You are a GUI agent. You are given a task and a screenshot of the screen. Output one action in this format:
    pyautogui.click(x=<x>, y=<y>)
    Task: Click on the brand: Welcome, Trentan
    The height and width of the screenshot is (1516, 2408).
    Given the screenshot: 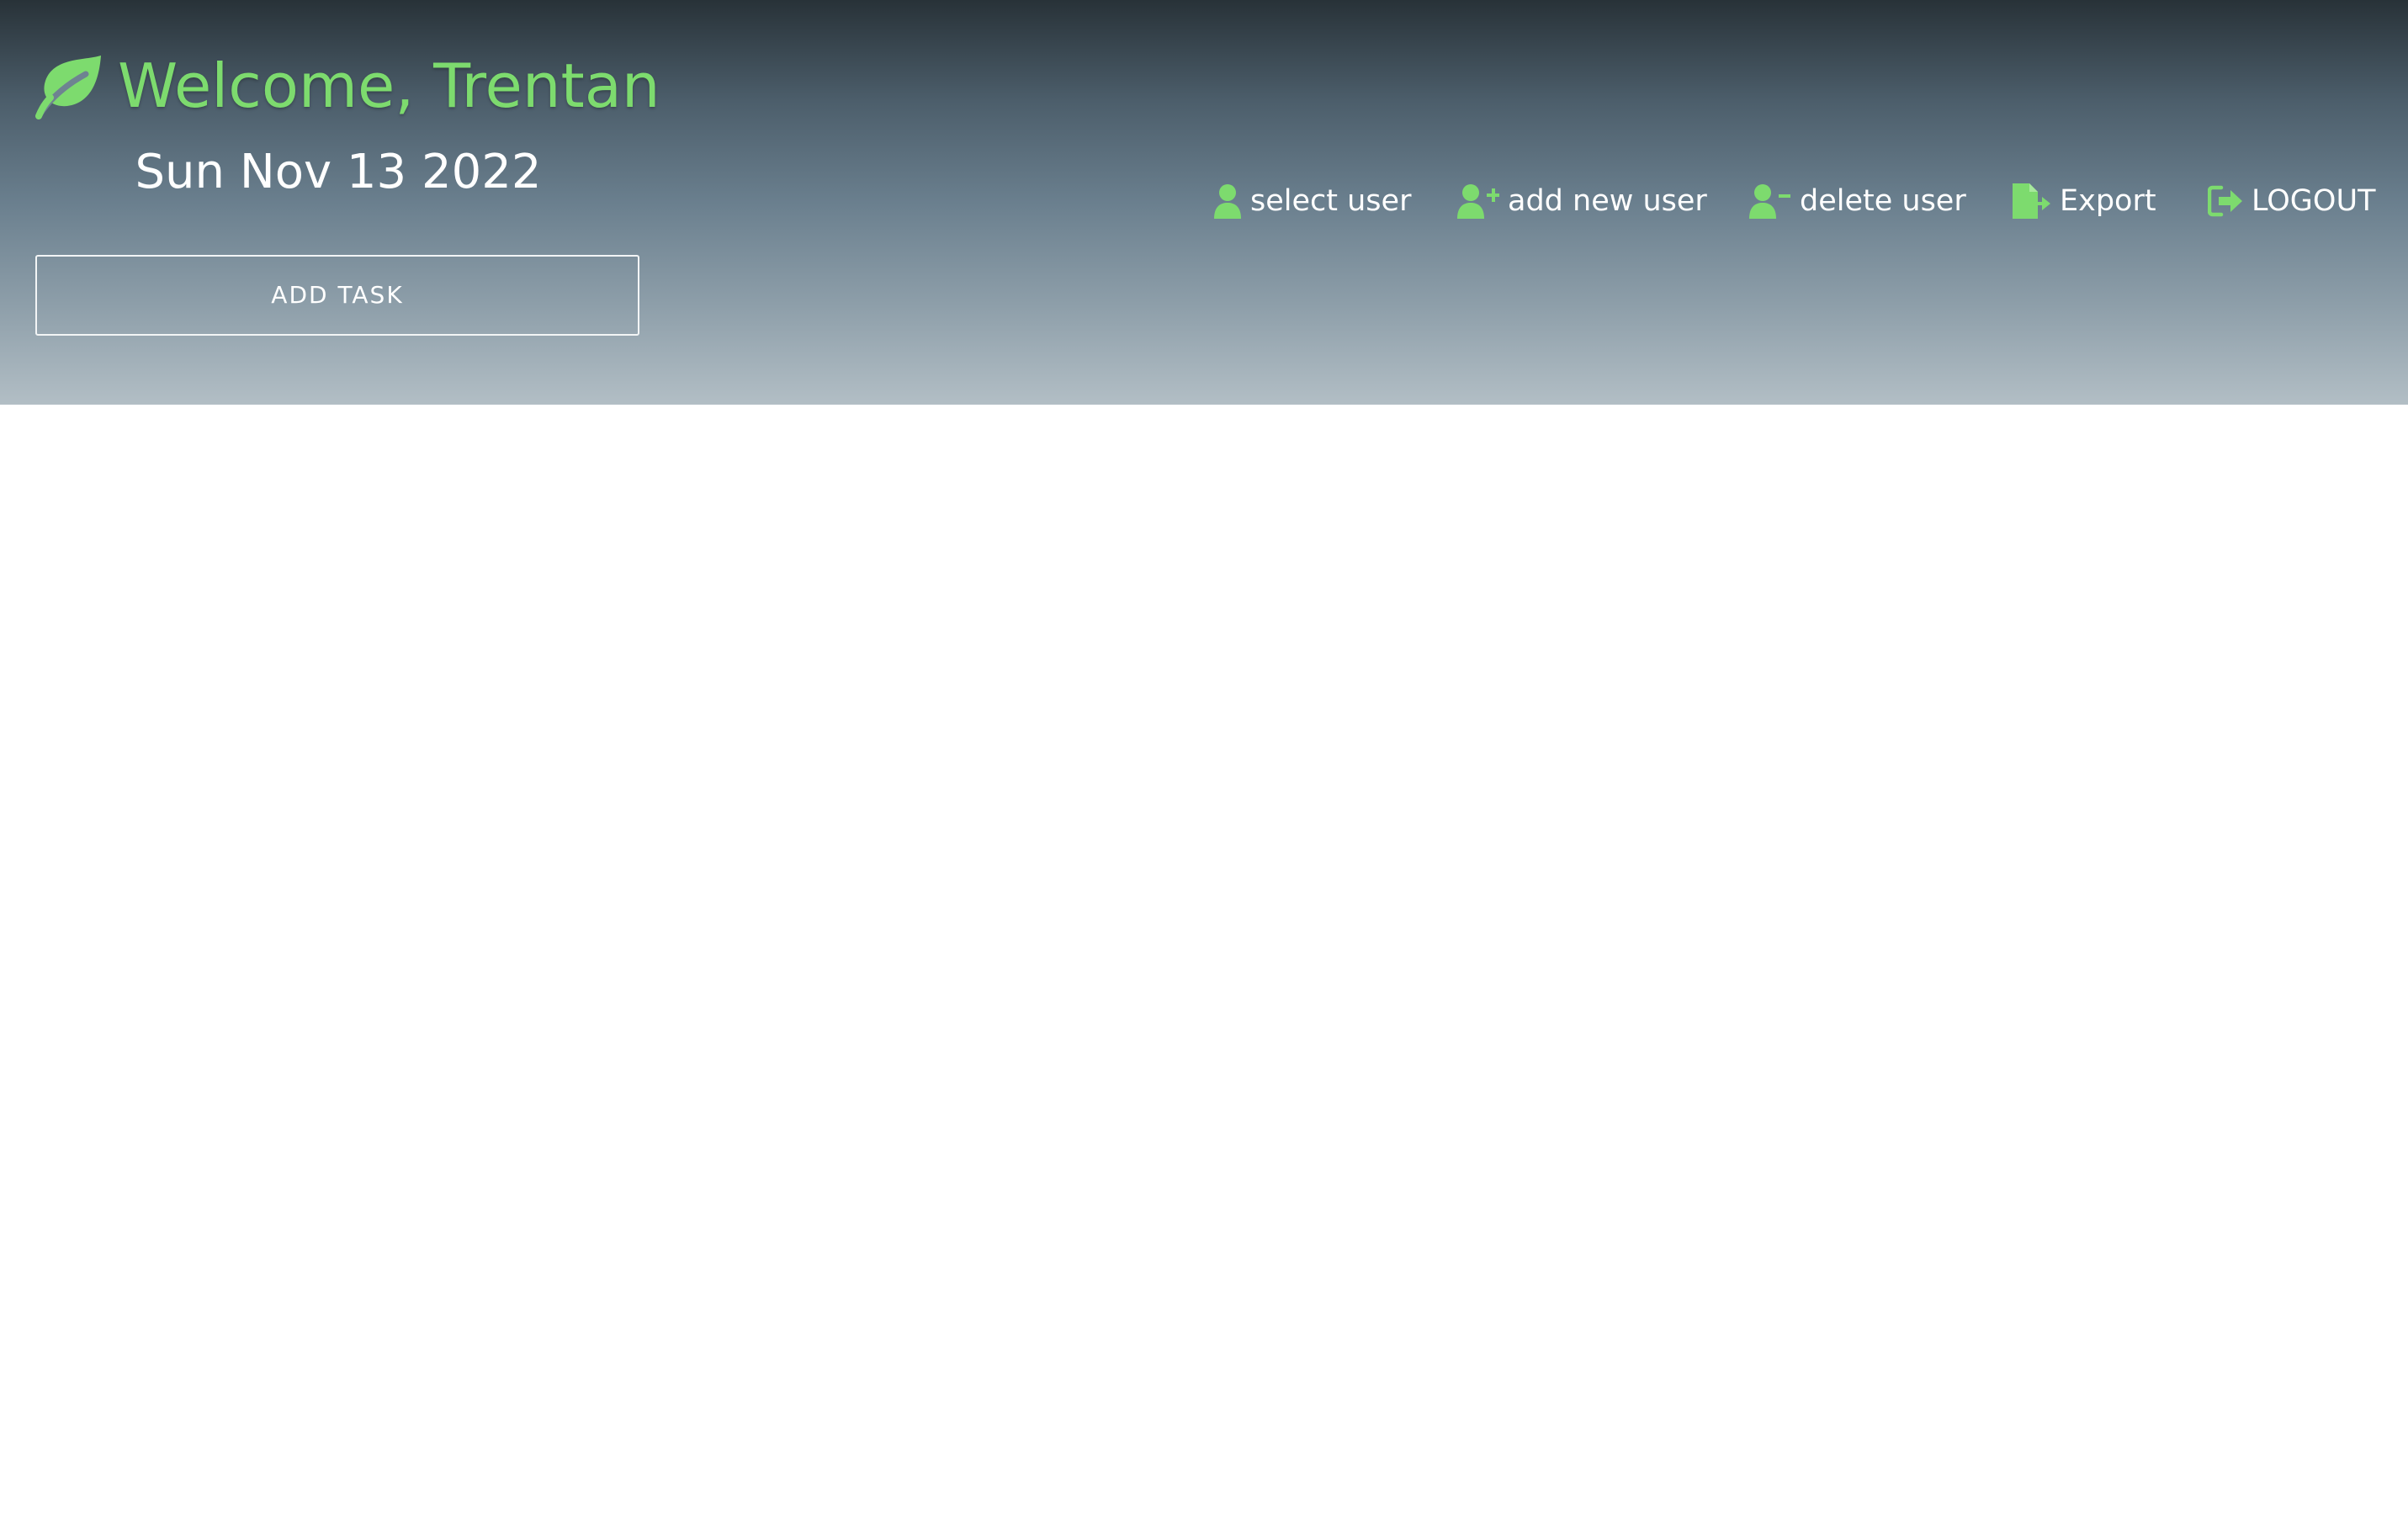 What is the action you would take?
    pyautogui.click(x=347, y=86)
    